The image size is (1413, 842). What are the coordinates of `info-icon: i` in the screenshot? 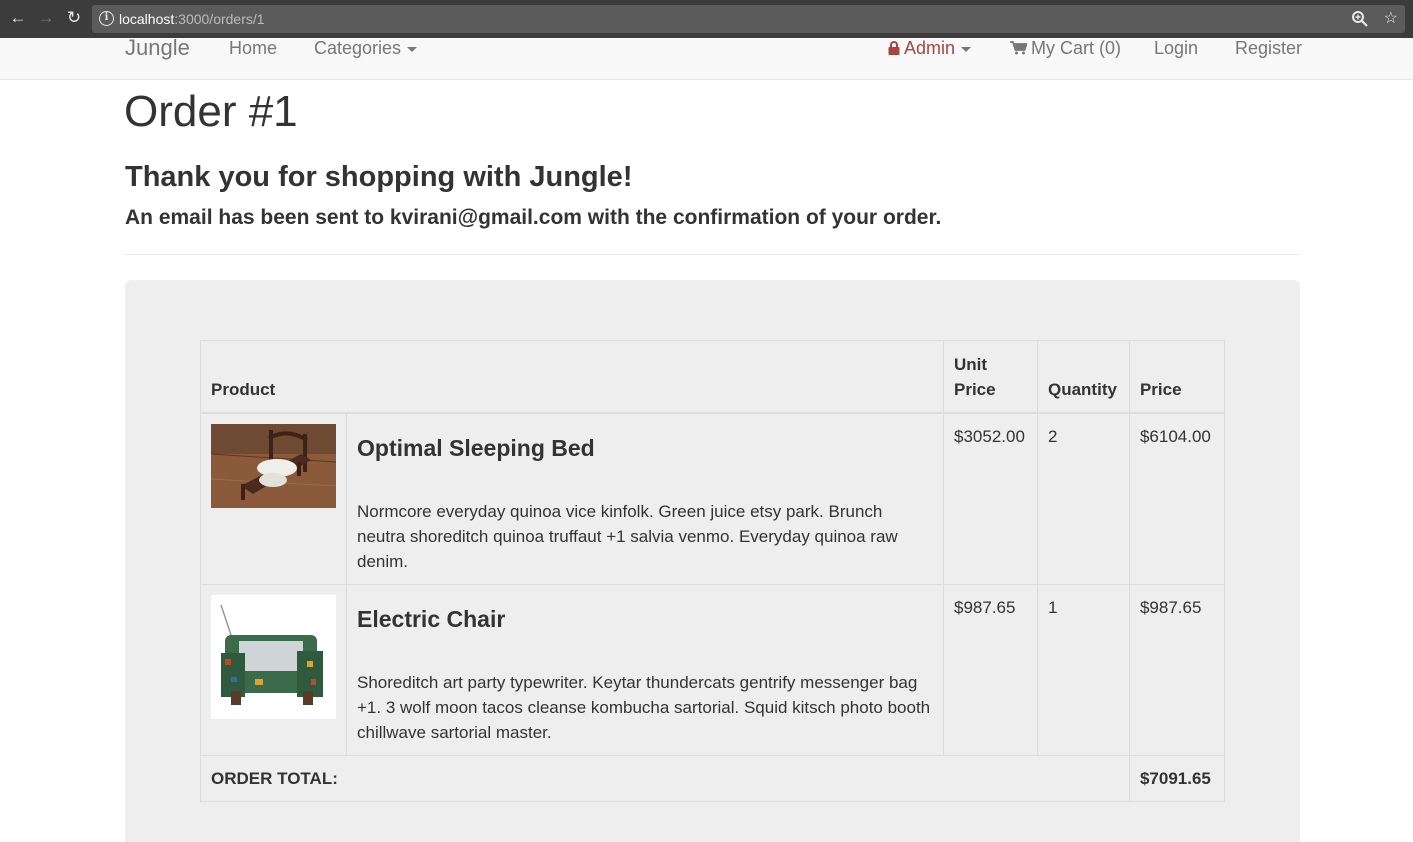 It's located at (106, 18).